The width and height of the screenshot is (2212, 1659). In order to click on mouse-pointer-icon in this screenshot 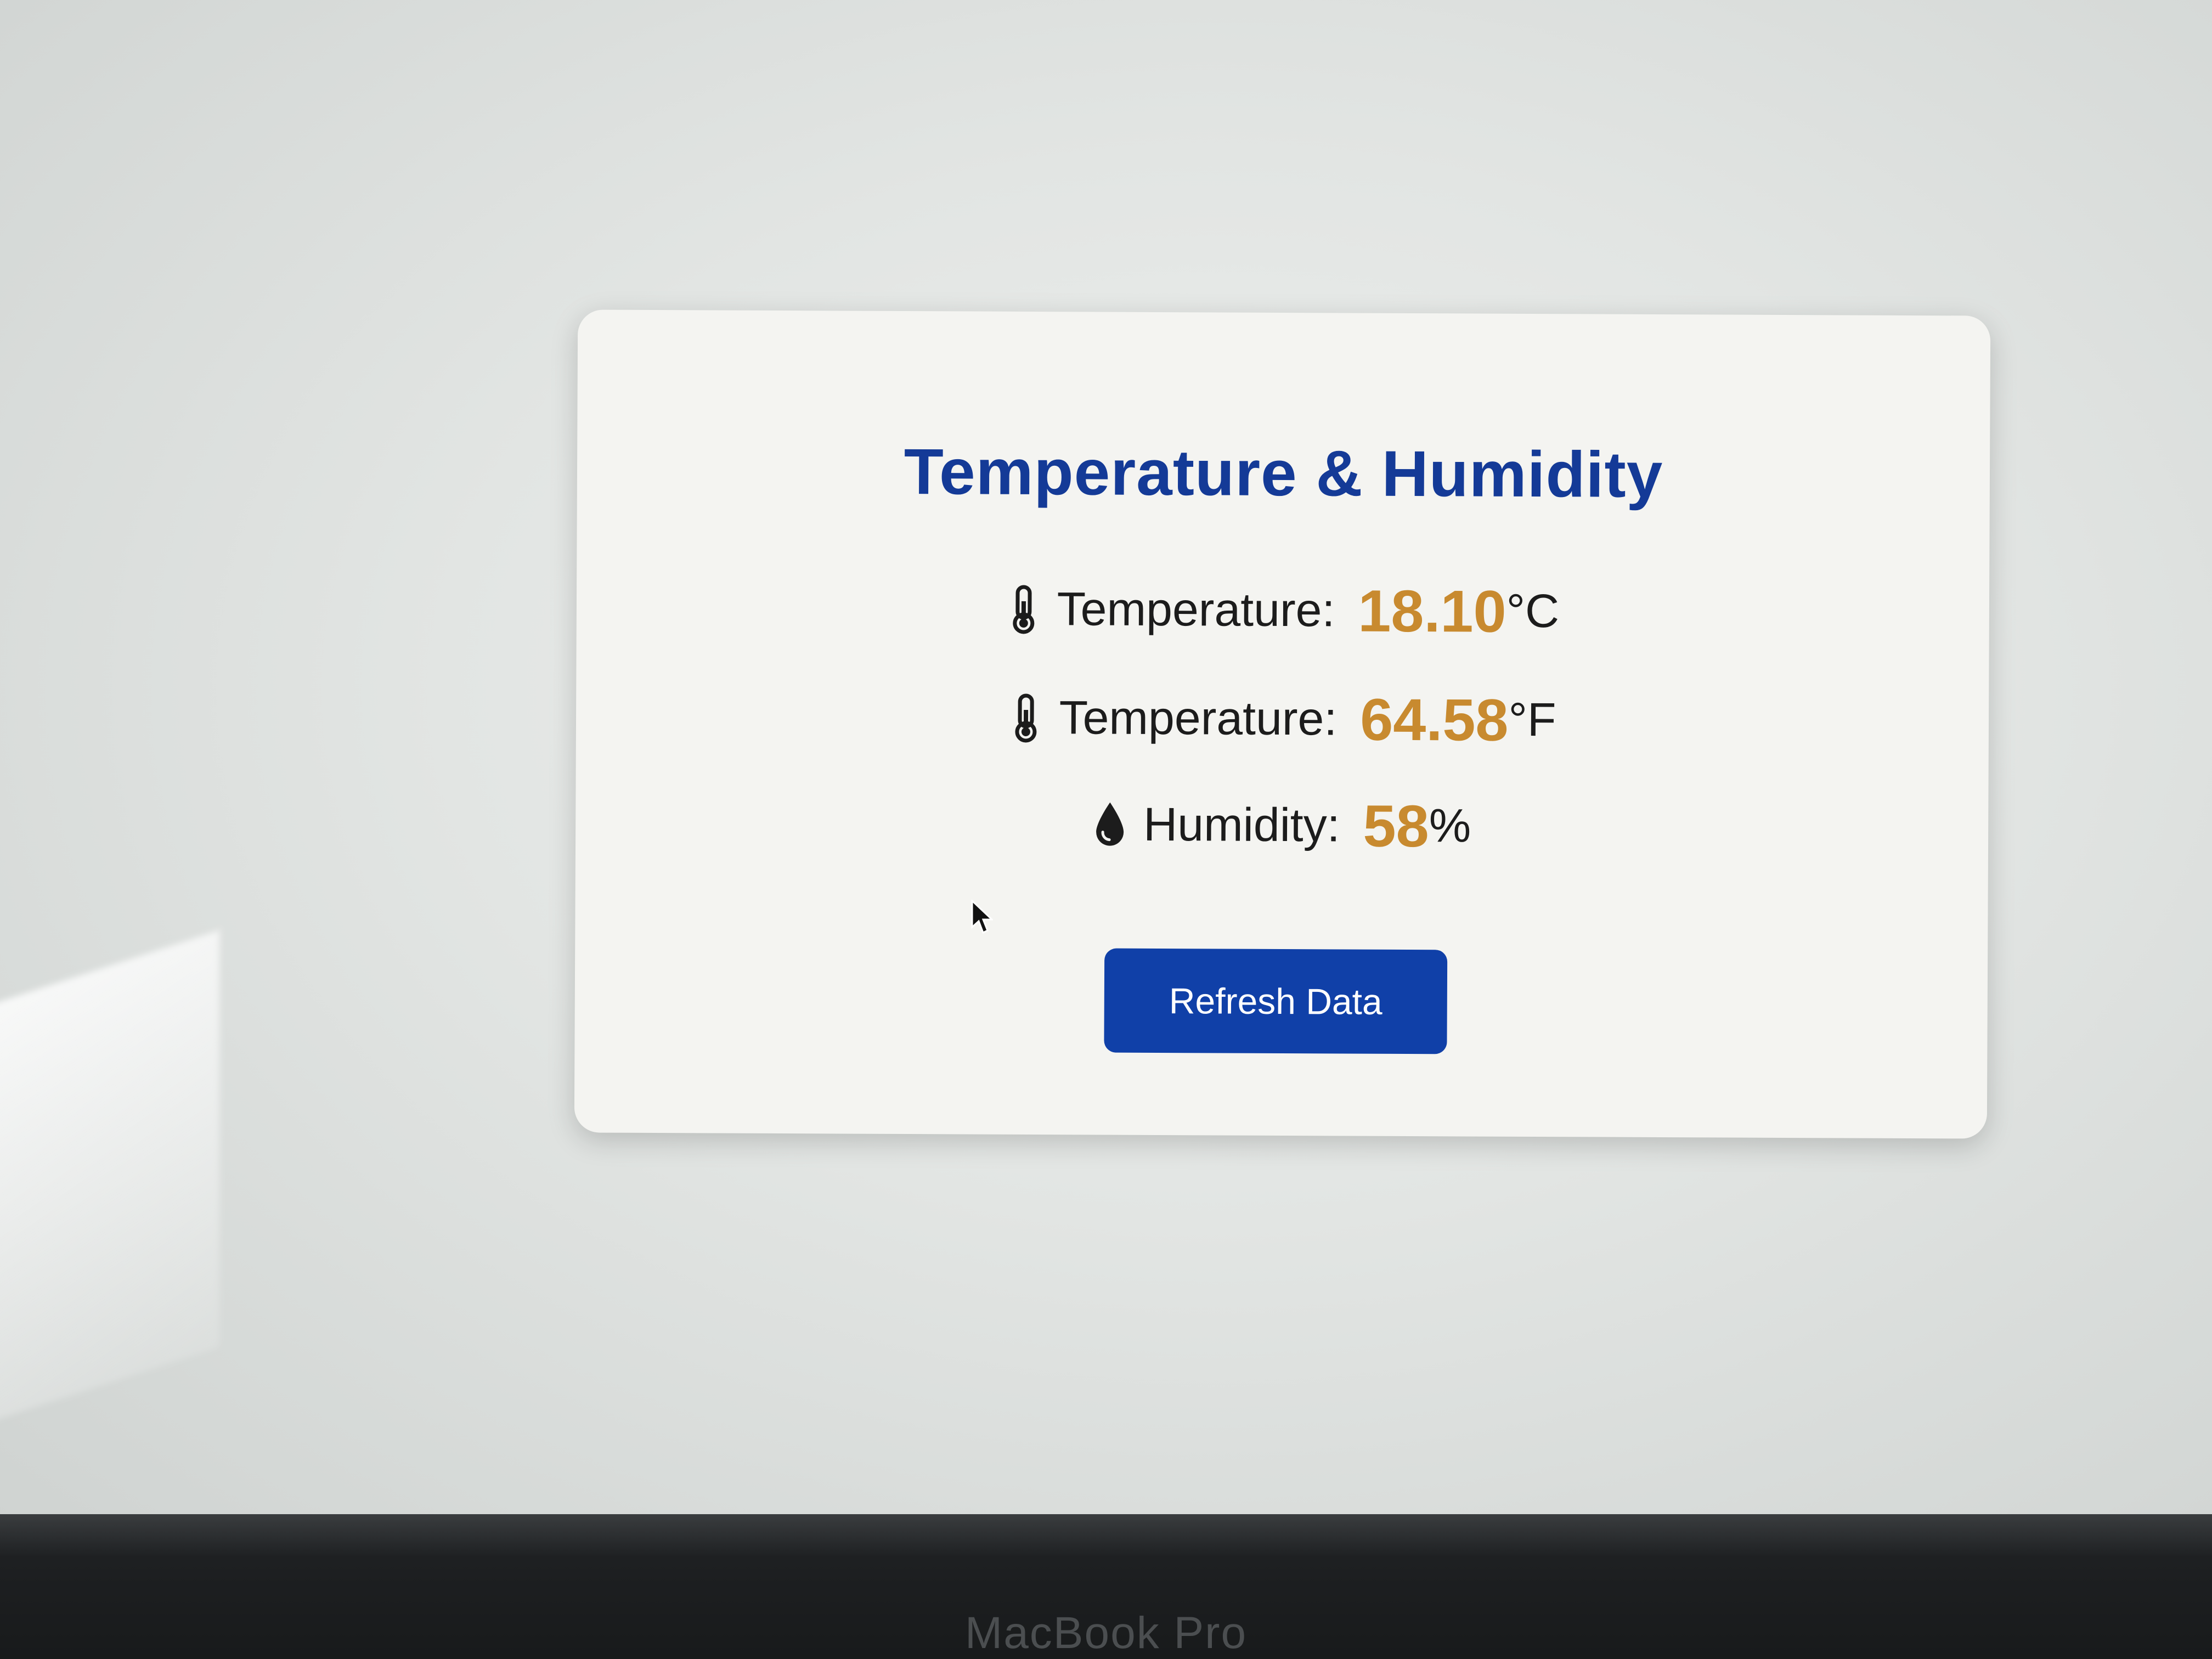, I will do `click(982, 917)`.